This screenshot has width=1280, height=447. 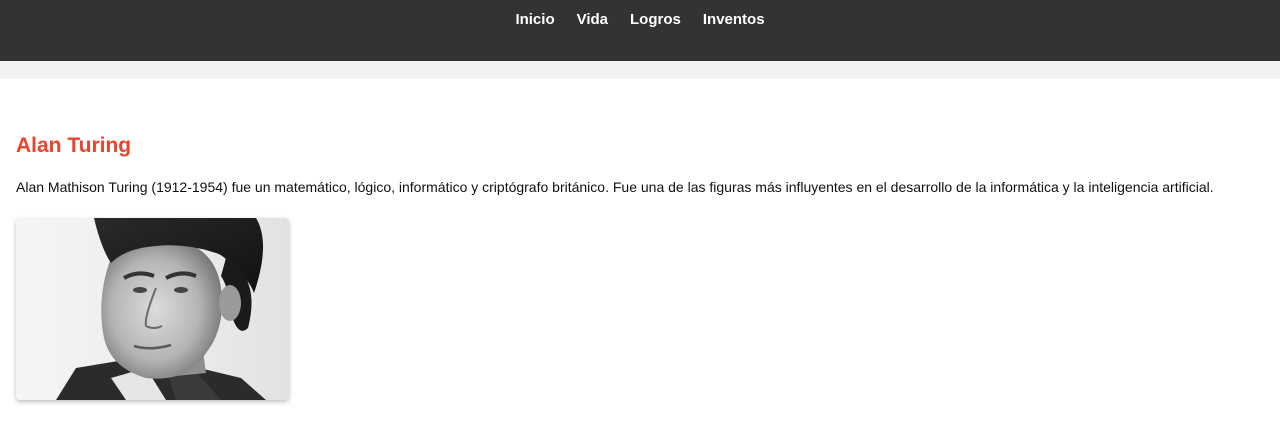 I want to click on nav-link-inicio: Inicio, so click(x=534, y=20).